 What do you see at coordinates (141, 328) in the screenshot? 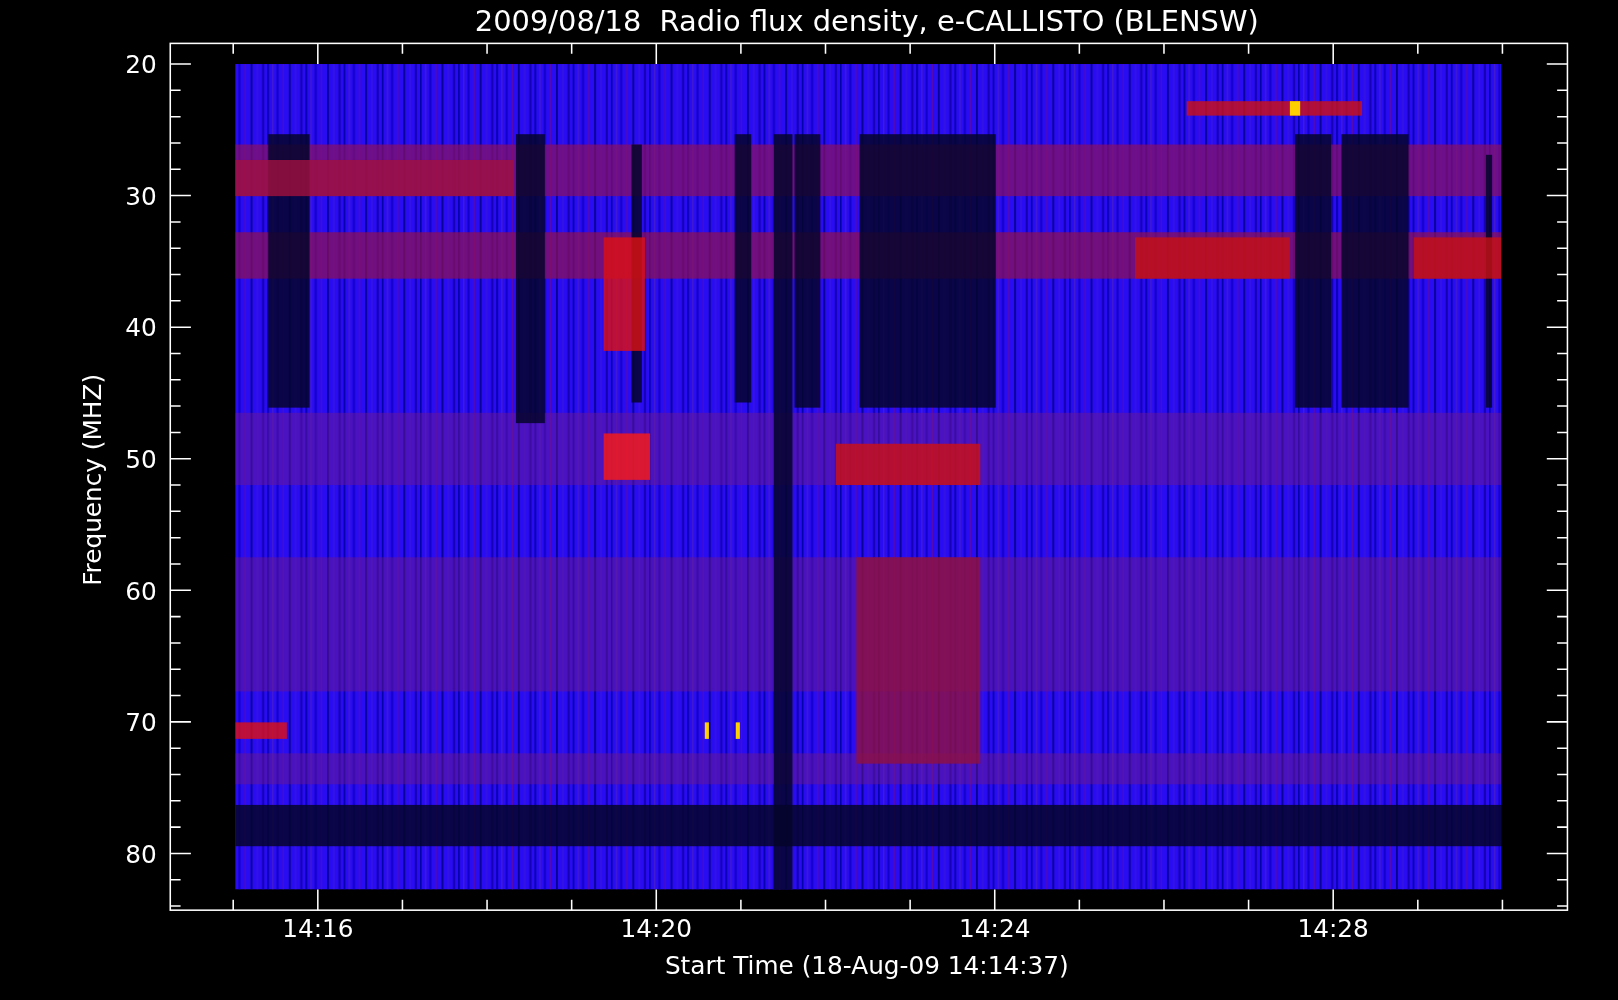
I see `tick-label: 40` at bounding box center [141, 328].